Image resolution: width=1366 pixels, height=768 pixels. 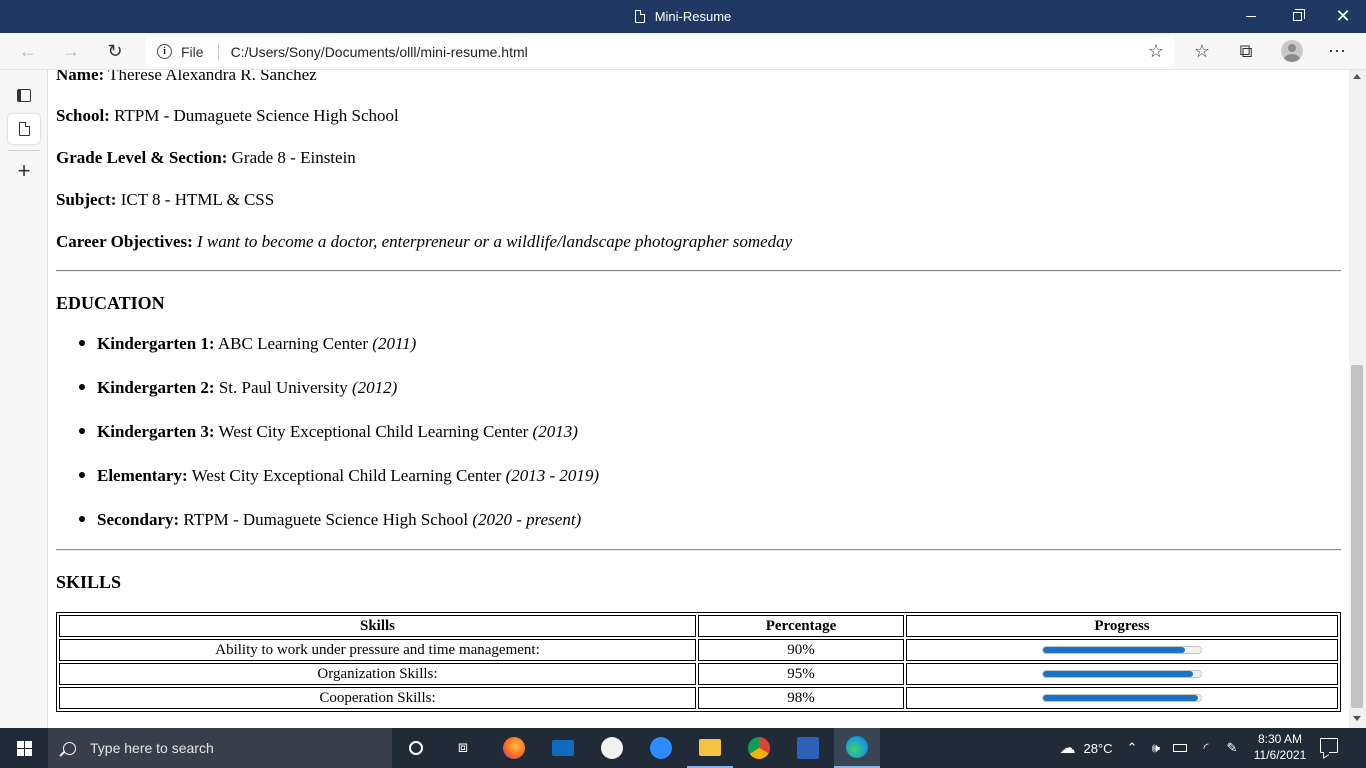 I want to click on edge-button, so click(x=857, y=748).